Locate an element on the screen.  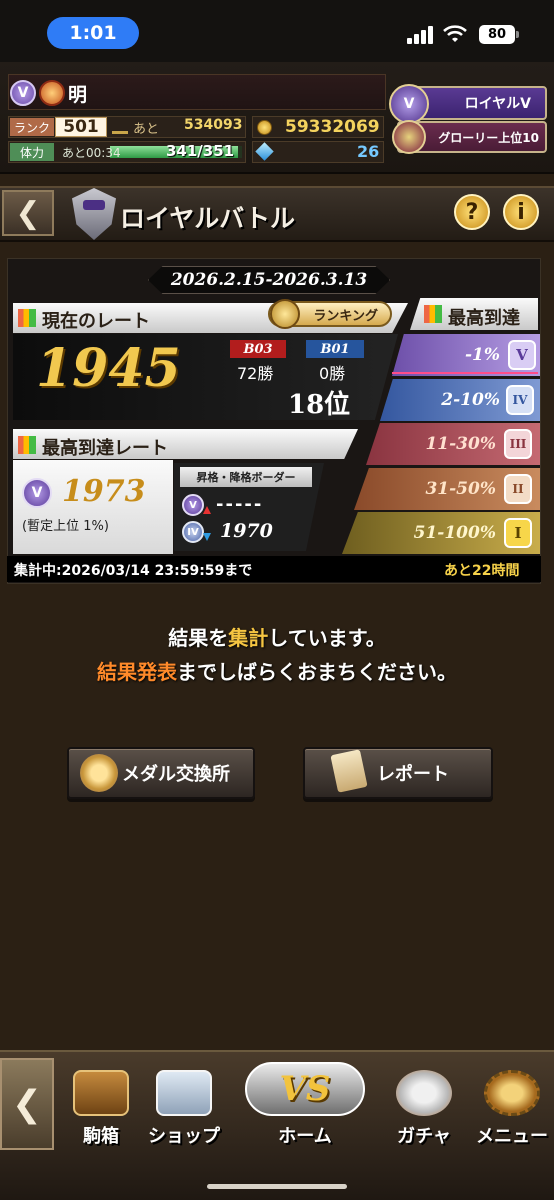
tier-label: 2-10% is located at coordinates (470, 400).